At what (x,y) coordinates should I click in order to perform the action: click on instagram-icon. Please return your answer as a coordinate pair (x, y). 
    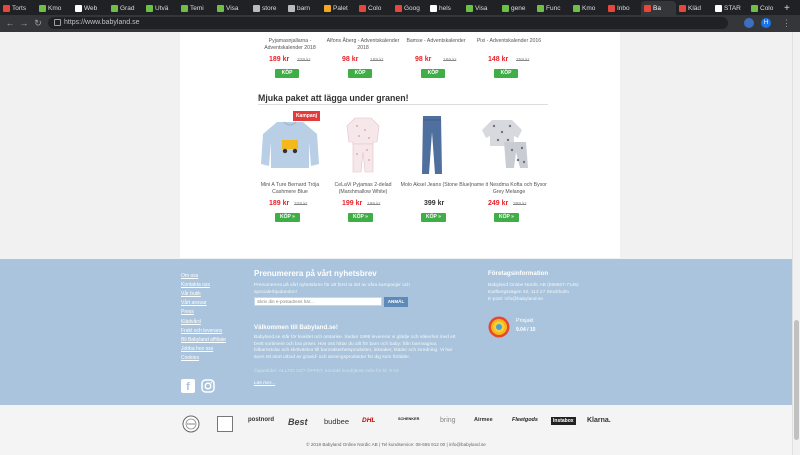
    Looking at the image, I should click on (208, 386).